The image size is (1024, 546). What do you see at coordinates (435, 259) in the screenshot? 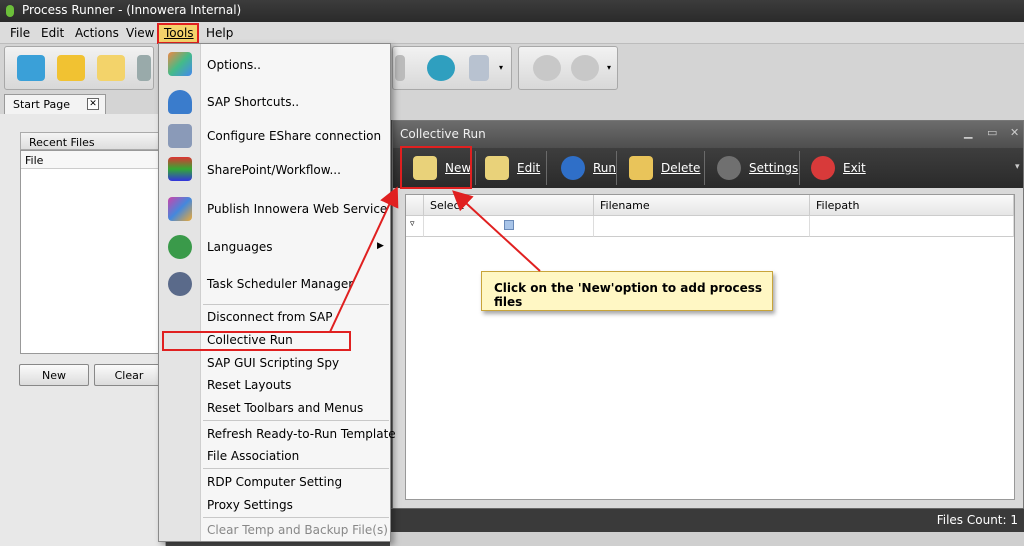
I see `annotation-arrows` at bounding box center [435, 259].